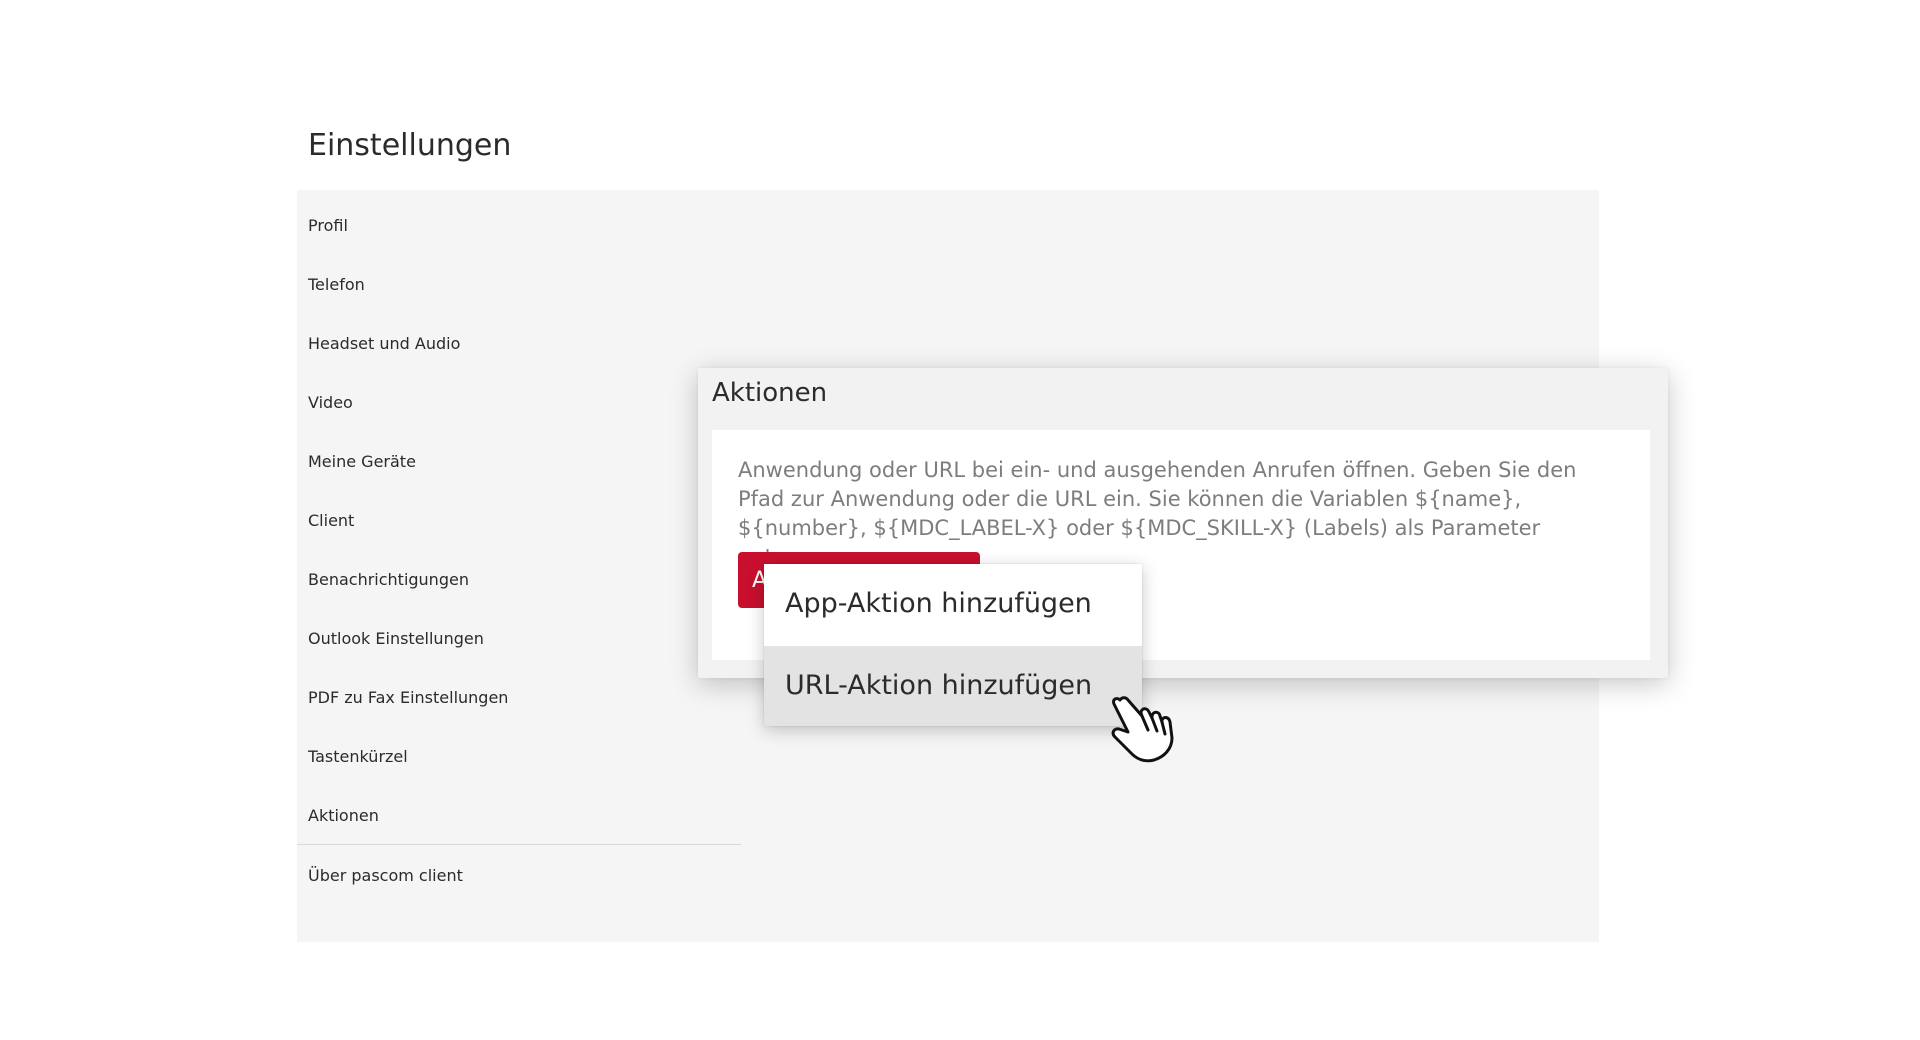  Describe the element at coordinates (770, 393) in the screenshot. I see `actions-title: Aktionen` at that location.